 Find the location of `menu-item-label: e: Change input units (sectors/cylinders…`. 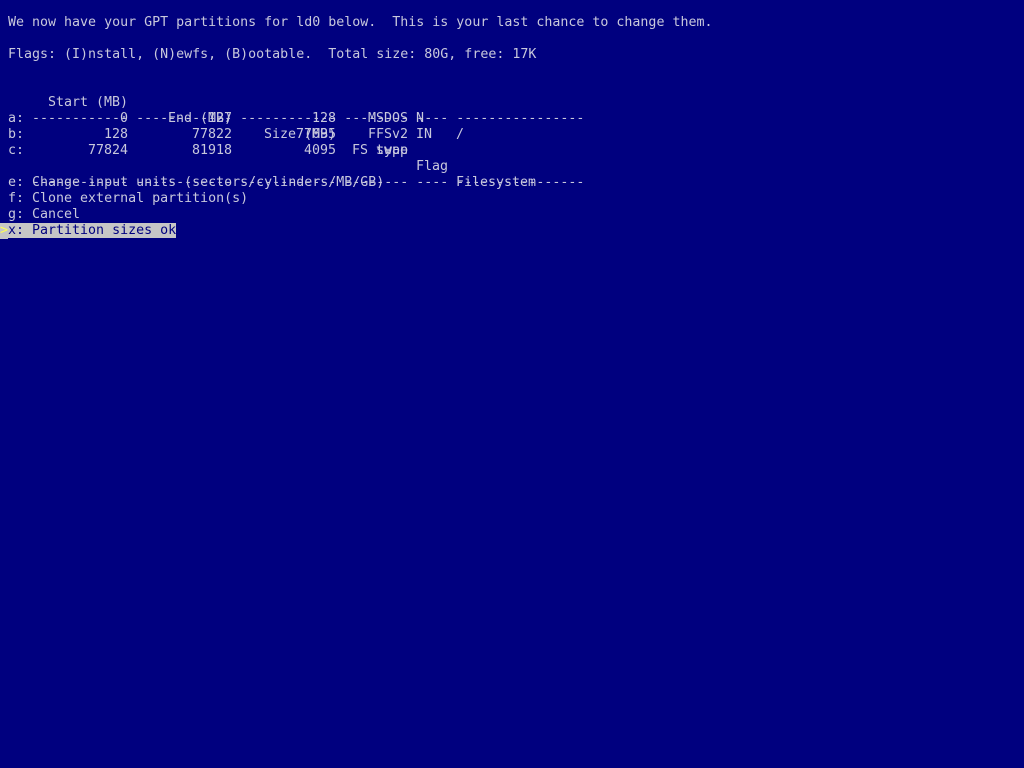

menu-item-label: e: Change input units (sectors/cylinders… is located at coordinates (196, 182).